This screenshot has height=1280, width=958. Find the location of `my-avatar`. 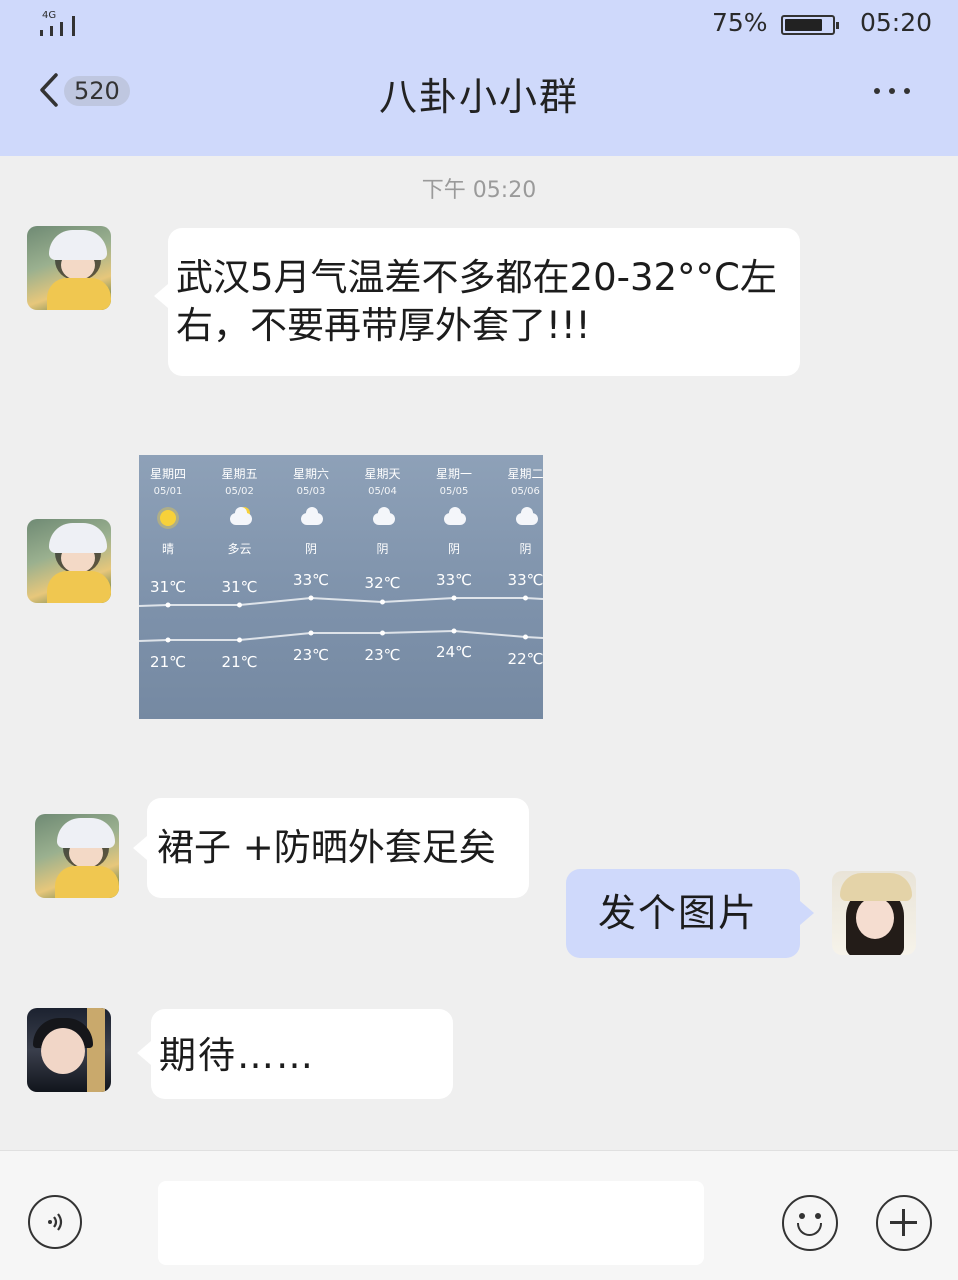

my-avatar is located at coordinates (874, 913).